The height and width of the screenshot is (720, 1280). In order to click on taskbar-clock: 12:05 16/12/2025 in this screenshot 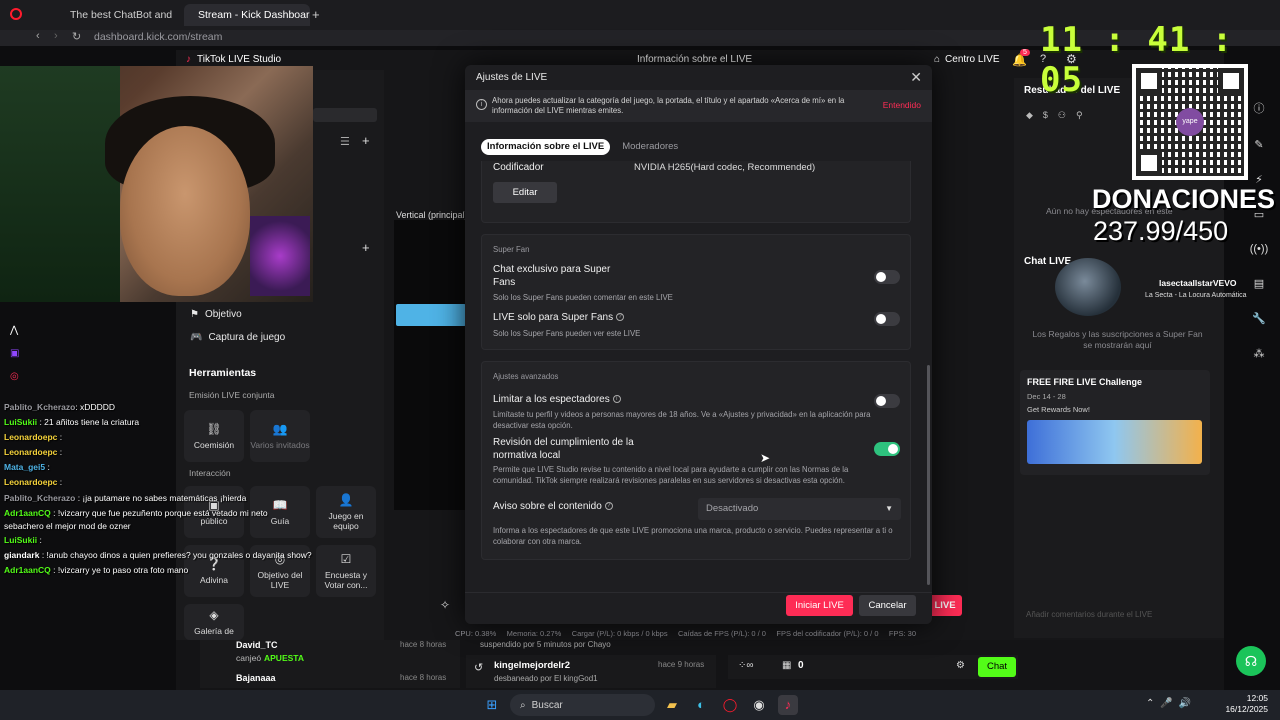, I will do `click(1245, 704)`.